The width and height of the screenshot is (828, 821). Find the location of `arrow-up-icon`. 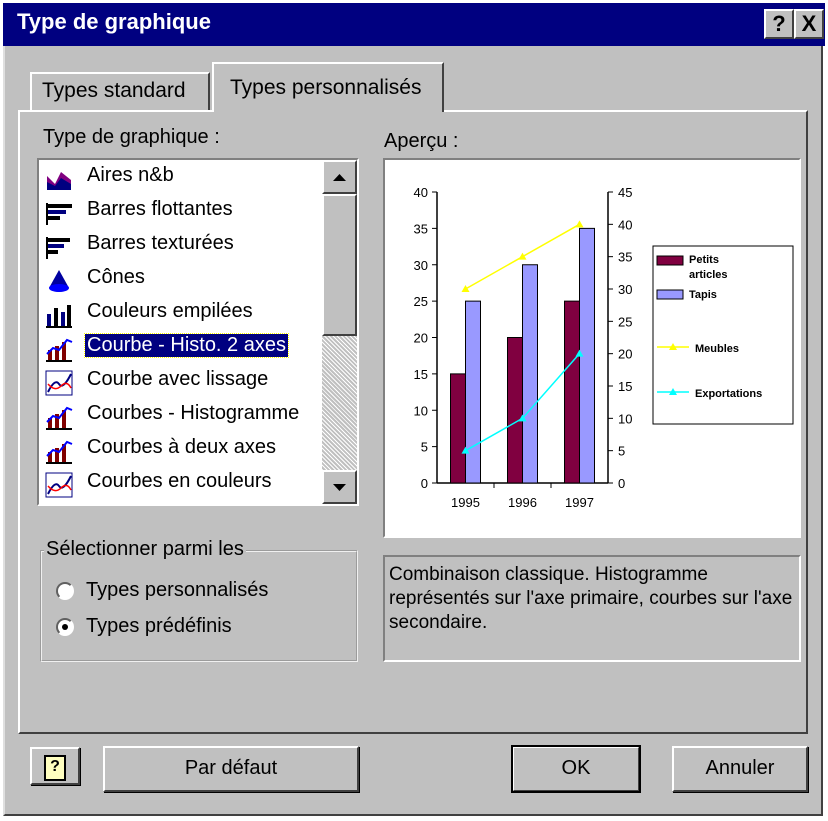

arrow-up-icon is located at coordinates (339, 177).